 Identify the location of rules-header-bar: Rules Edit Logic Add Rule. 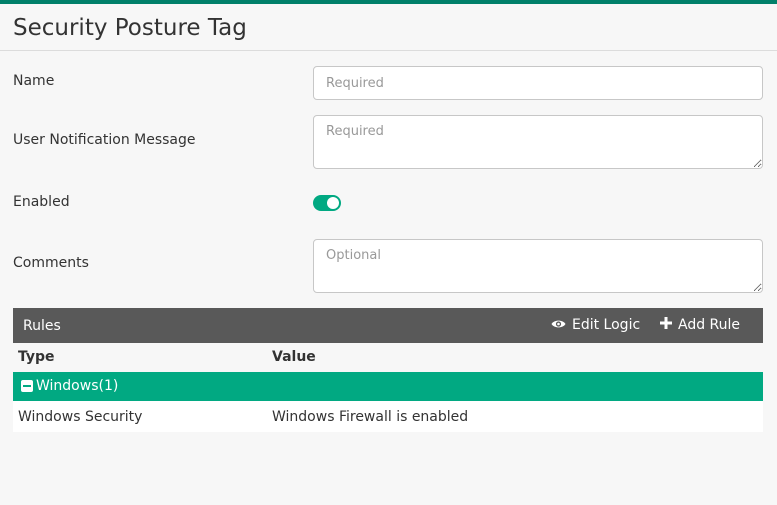
(388, 325).